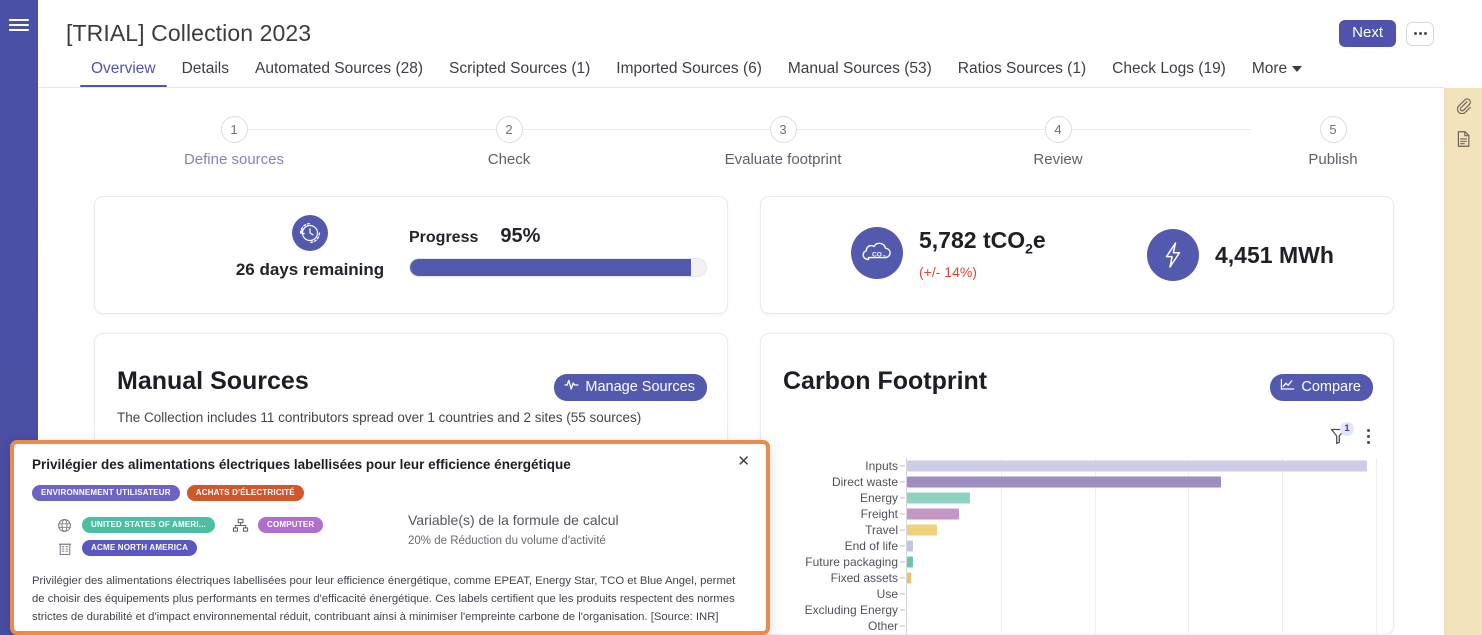  Describe the element at coordinates (689, 68) in the screenshot. I see `tab-label: Imported Sources (6)` at that location.